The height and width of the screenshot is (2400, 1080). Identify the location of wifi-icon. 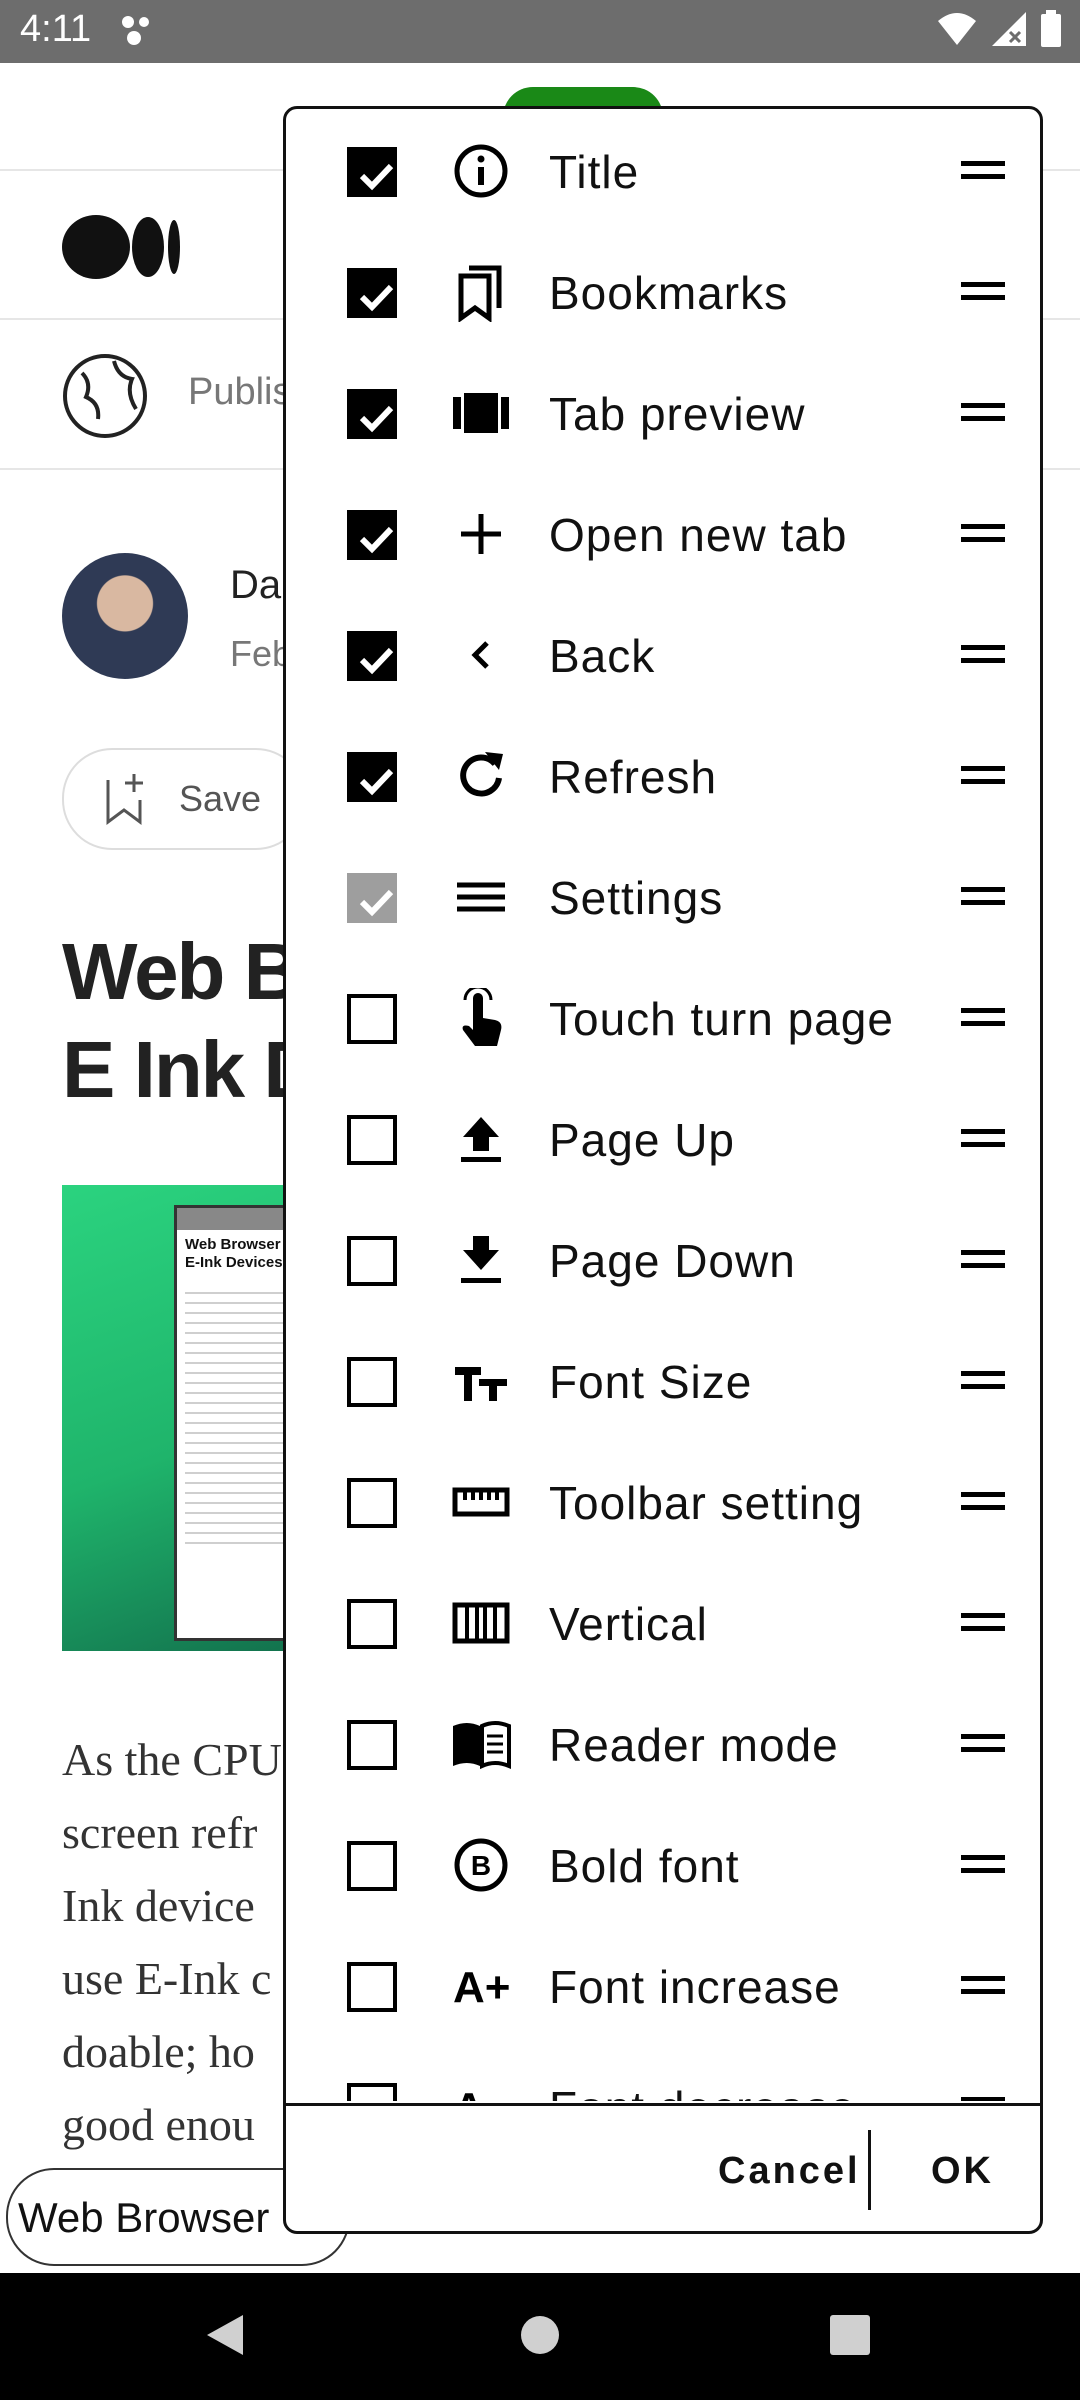
(957, 29).